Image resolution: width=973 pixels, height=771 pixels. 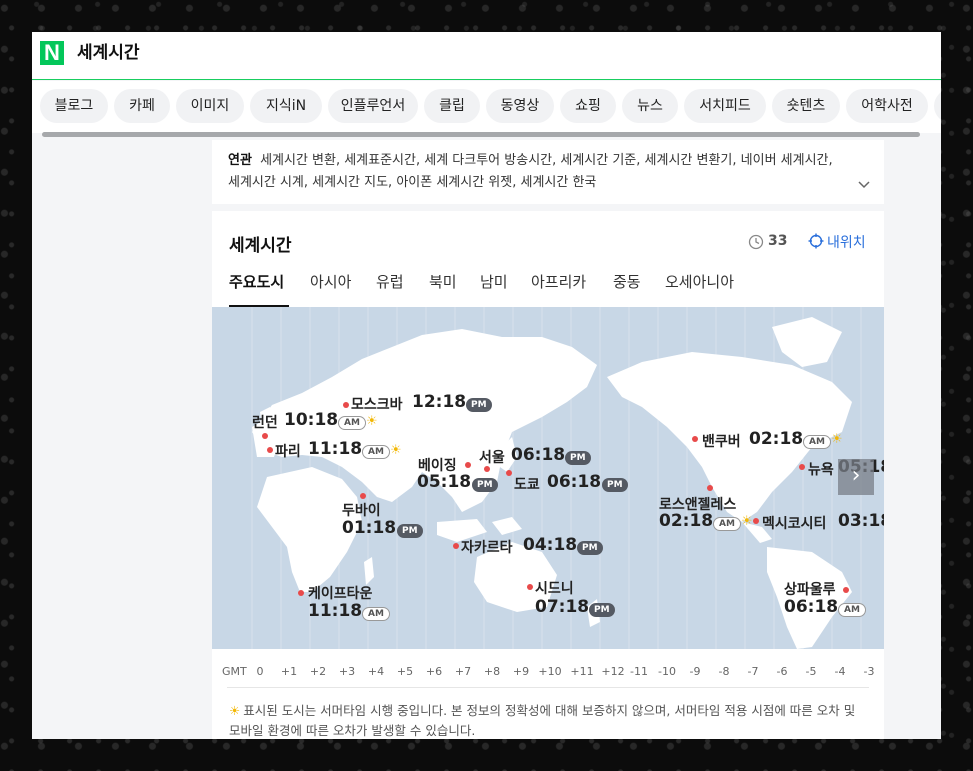 I want to click on city-time: 11:18, so click(x=335, y=449).